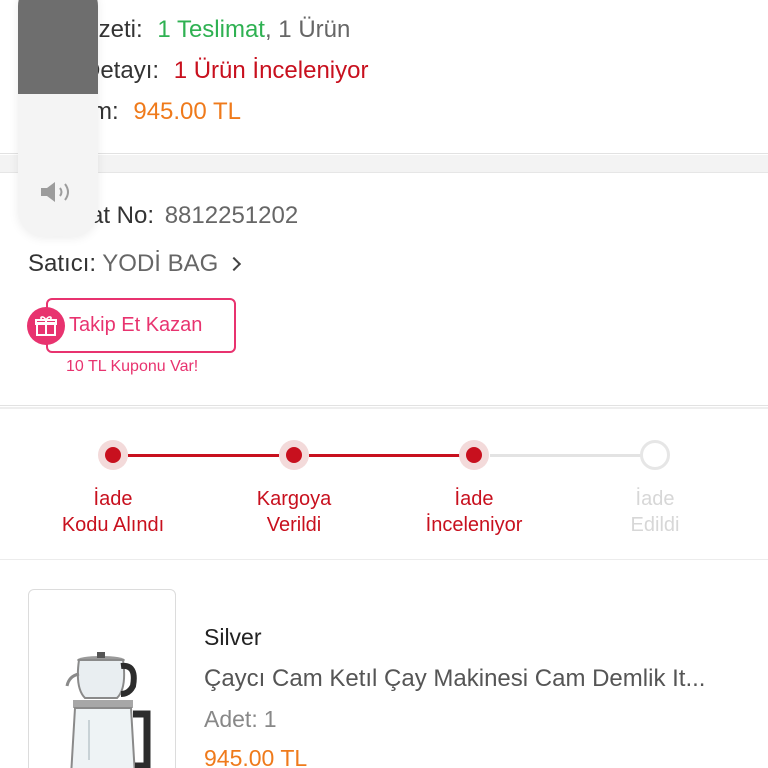 This screenshot has height=768, width=768. What do you see at coordinates (294, 512) in the screenshot?
I see `step-label-shipped: Kargoya Verildi` at bounding box center [294, 512].